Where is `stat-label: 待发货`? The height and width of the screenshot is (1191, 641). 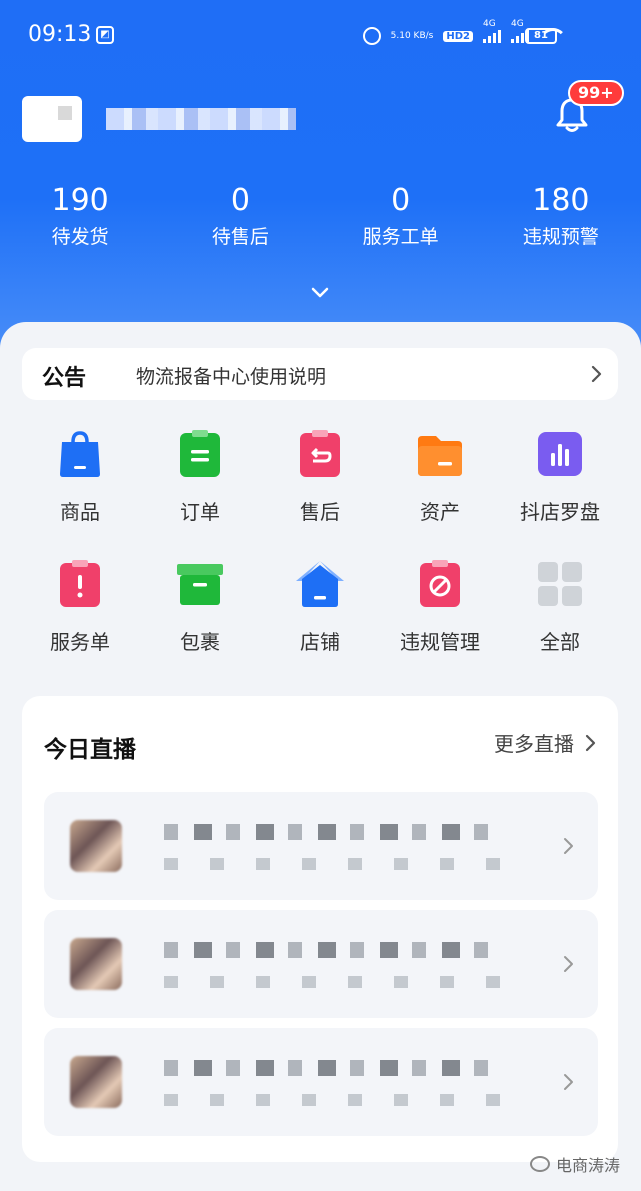 stat-label: 待发货 is located at coordinates (80, 237).